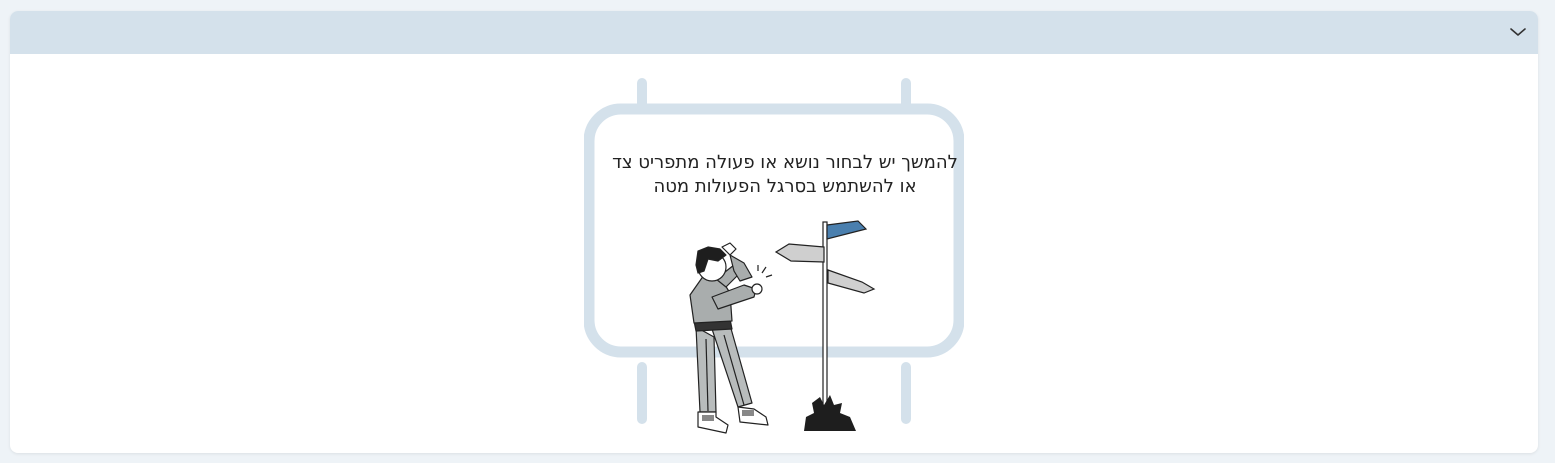 Image resolution: width=1555 pixels, height=463 pixels. Describe the element at coordinates (785, 186) in the screenshot. I see `empty-state-line-2: או להשתמש בסרגל הפעולות מטה` at that location.